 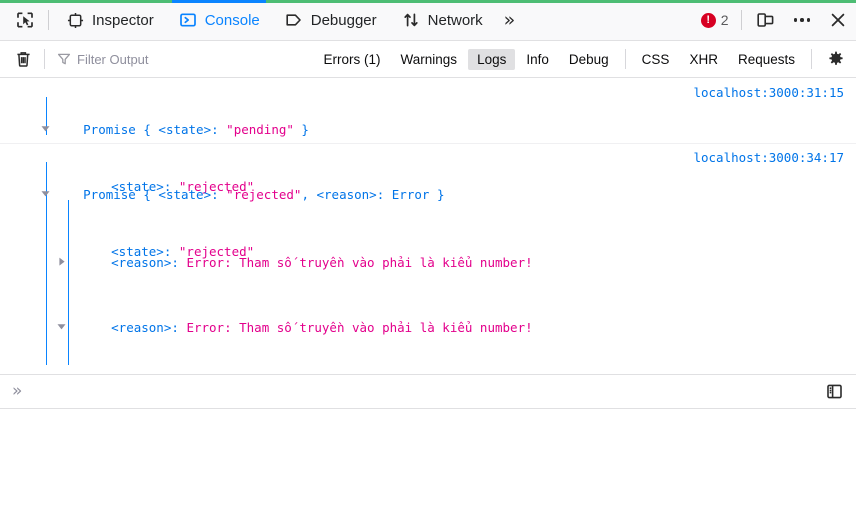 What do you see at coordinates (352, 59) in the screenshot?
I see `filter-pill-errors: Errors (1)` at bounding box center [352, 59].